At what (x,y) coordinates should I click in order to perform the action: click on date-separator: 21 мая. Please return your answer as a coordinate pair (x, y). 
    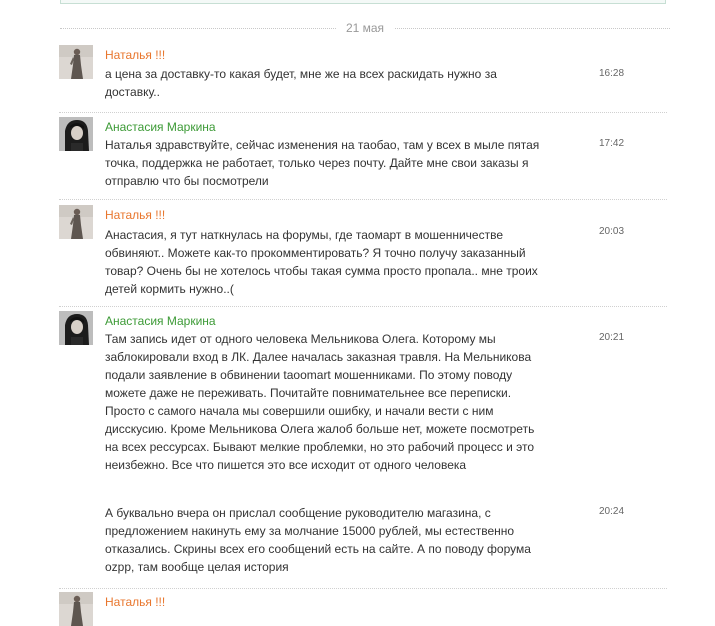
    Looking at the image, I should click on (365, 28).